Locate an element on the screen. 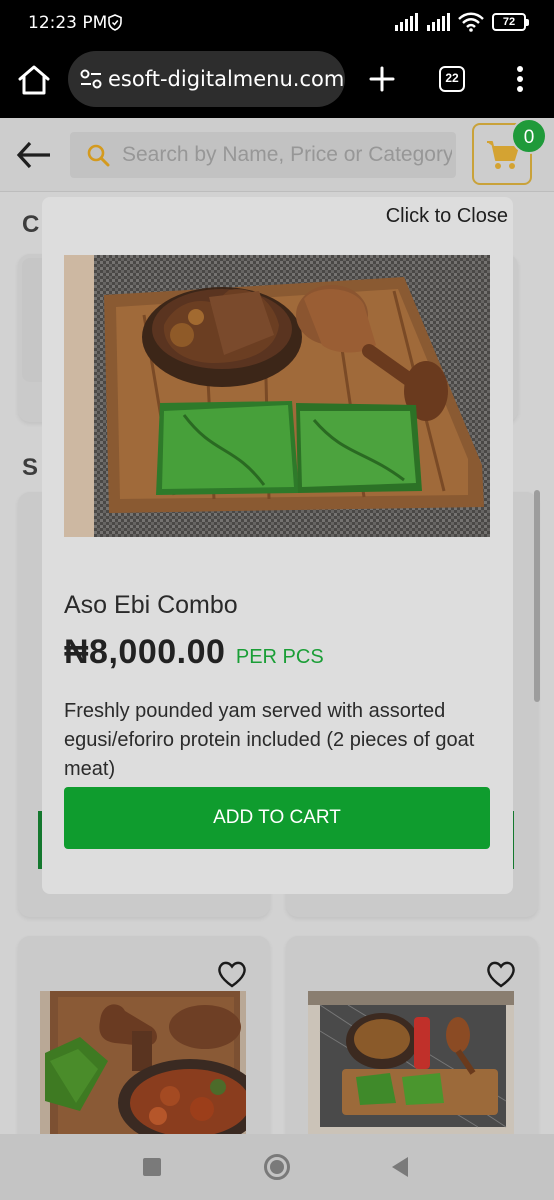 The width and height of the screenshot is (554, 1200). search-input is located at coordinates (287, 155).